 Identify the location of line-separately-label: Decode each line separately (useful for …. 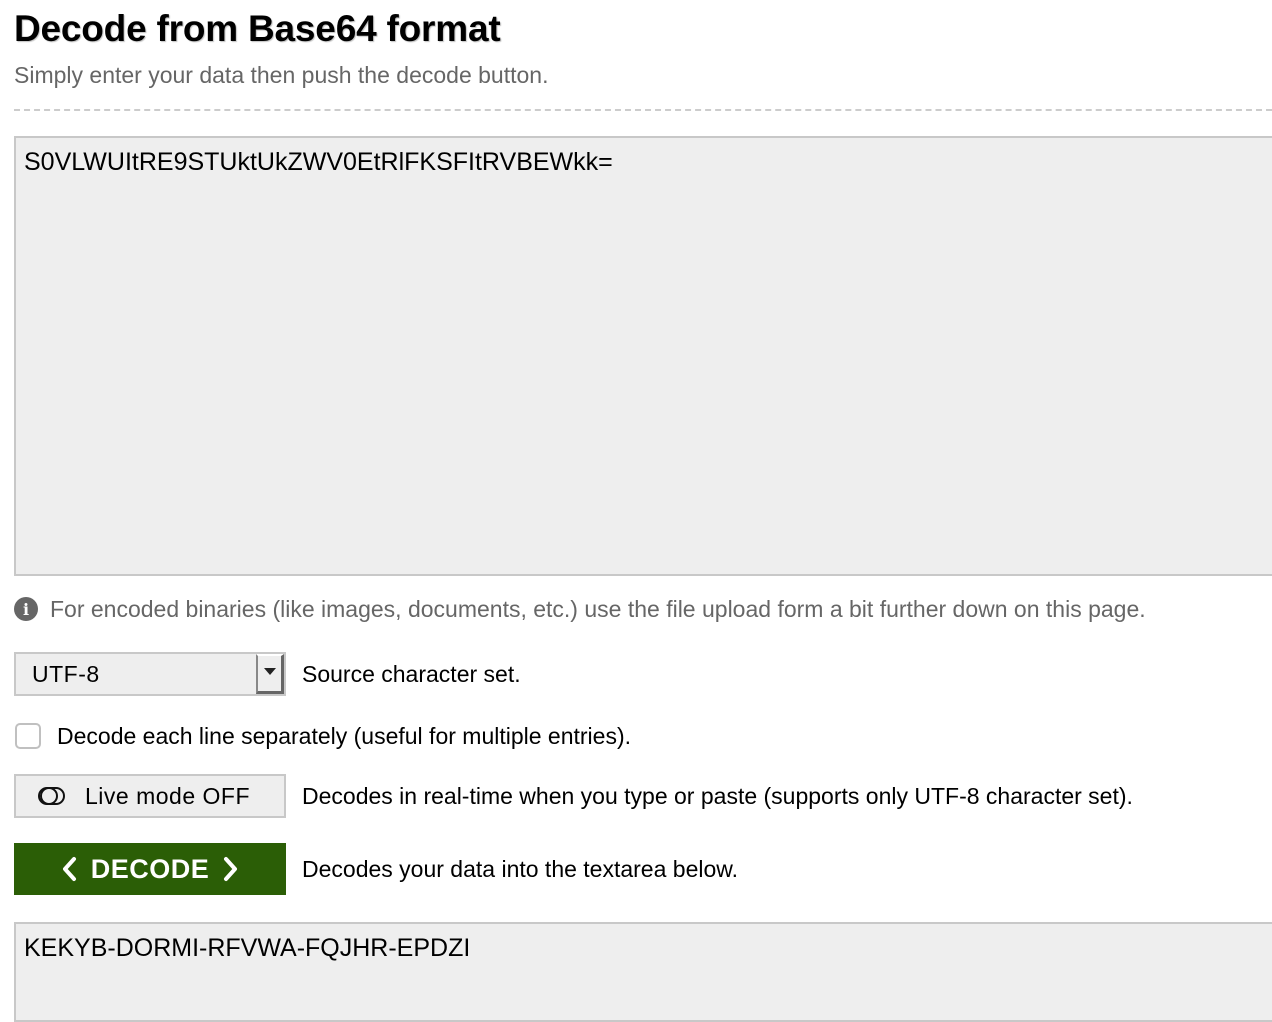
(344, 736).